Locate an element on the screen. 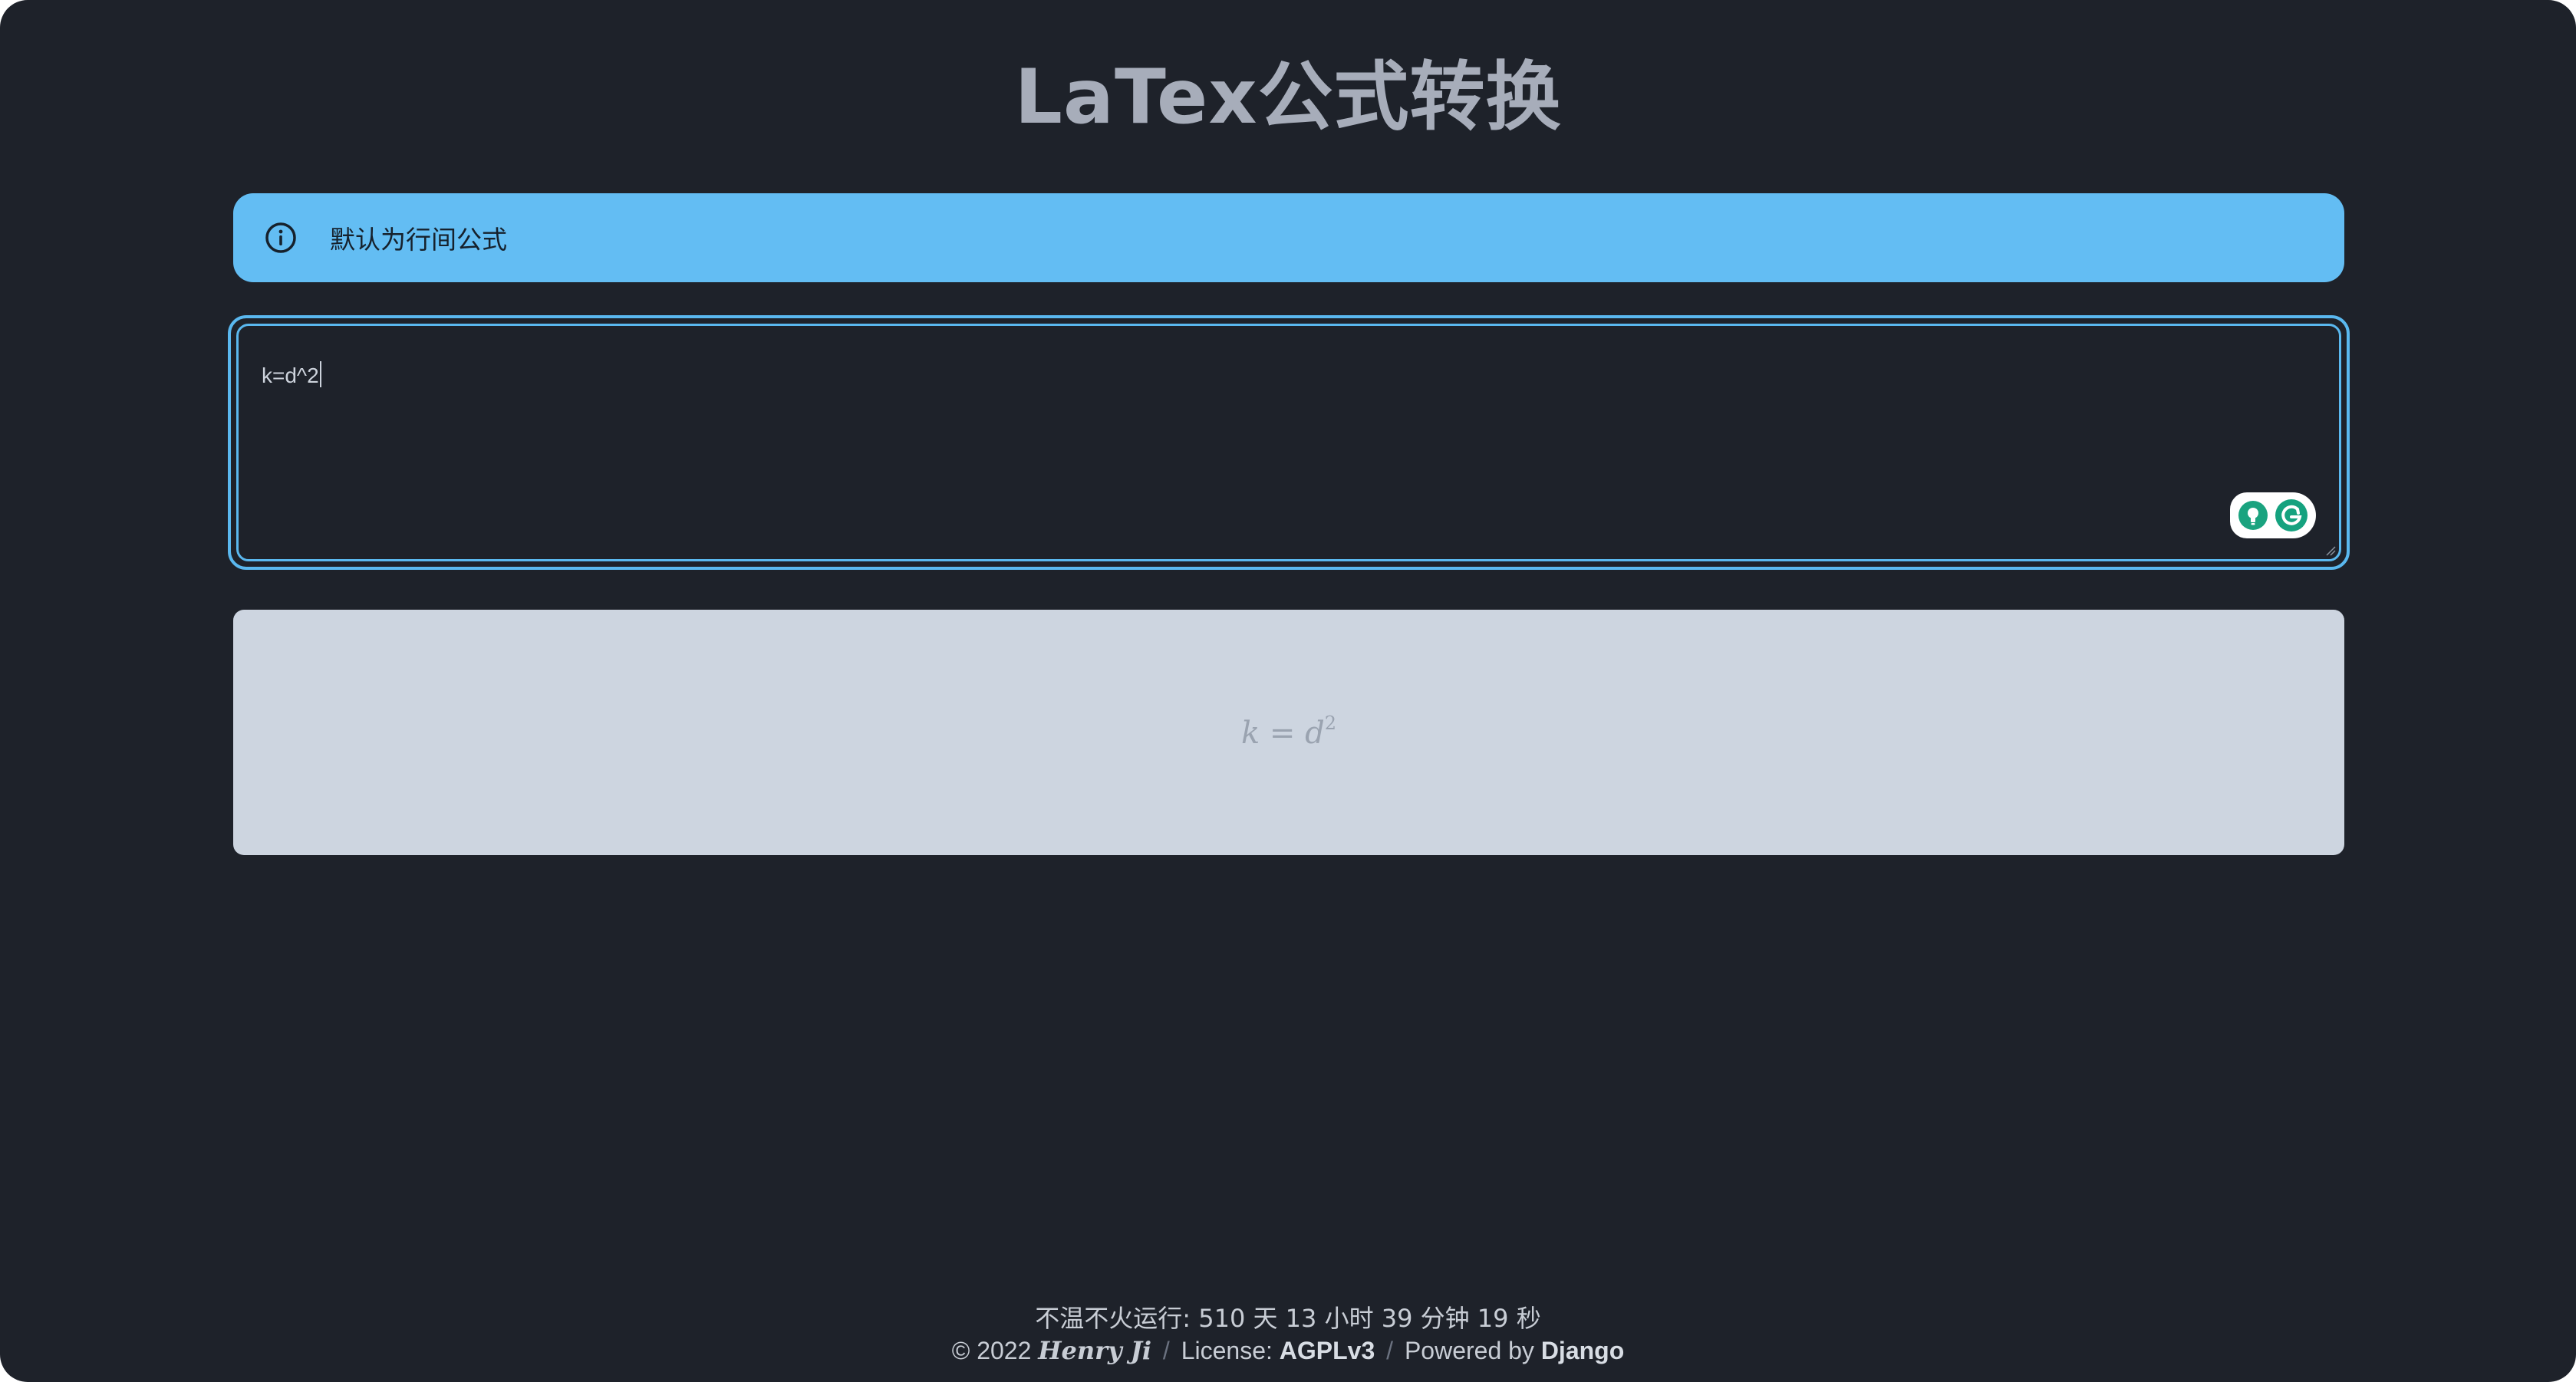 Image resolution: width=2576 pixels, height=1382 pixels. uptime-text: 不温不火运行: 510 天 13 小时 39 分钟 19 秒 is located at coordinates (1288, 1318).